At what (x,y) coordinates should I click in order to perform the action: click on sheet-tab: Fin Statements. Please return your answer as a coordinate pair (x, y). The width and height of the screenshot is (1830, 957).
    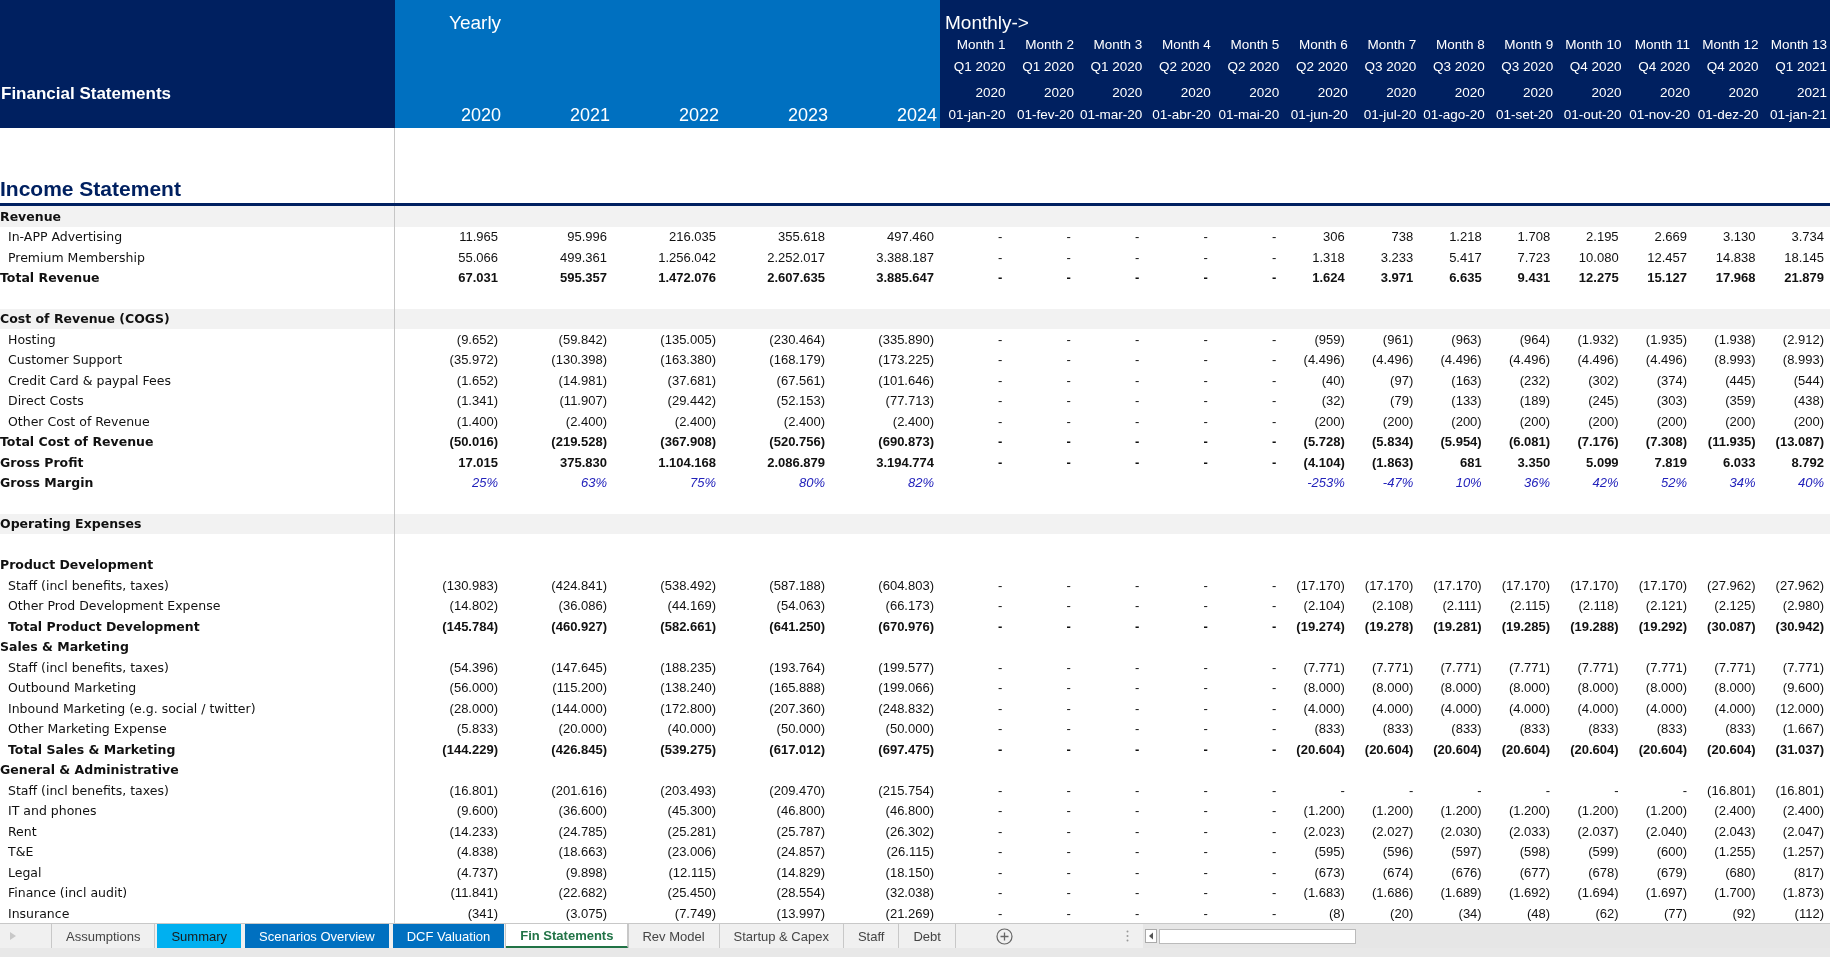
    Looking at the image, I should click on (567, 936).